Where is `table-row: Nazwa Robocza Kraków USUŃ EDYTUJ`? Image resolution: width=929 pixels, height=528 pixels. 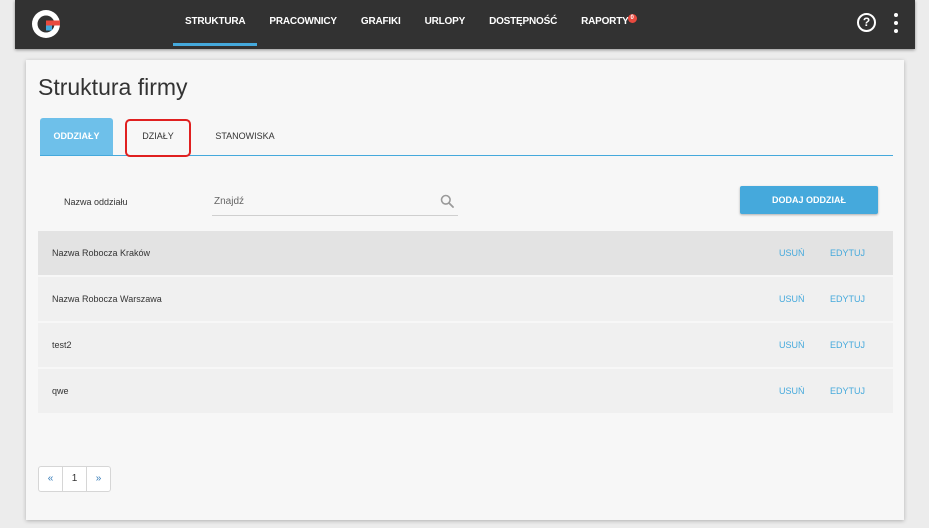 table-row: Nazwa Robocza Kraków USUŃ EDYTUJ is located at coordinates (465, 253).